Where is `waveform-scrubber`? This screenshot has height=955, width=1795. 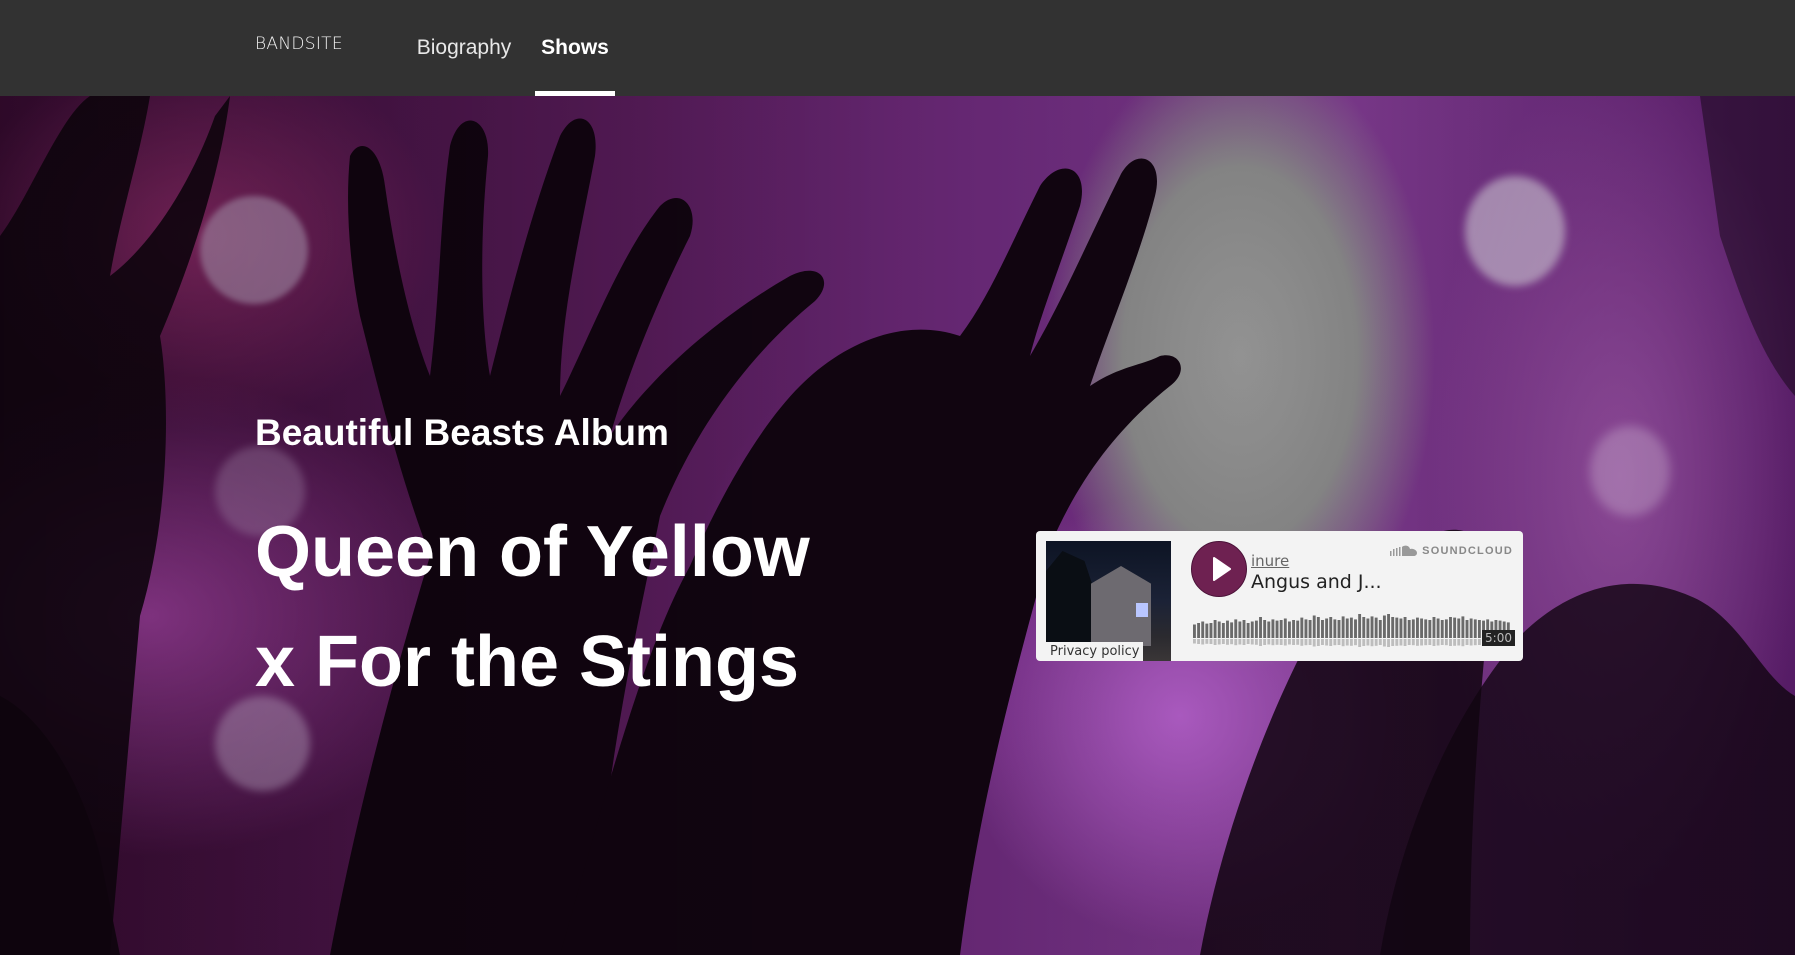 waveform-scrubber is located at coordinates (1352, 632).